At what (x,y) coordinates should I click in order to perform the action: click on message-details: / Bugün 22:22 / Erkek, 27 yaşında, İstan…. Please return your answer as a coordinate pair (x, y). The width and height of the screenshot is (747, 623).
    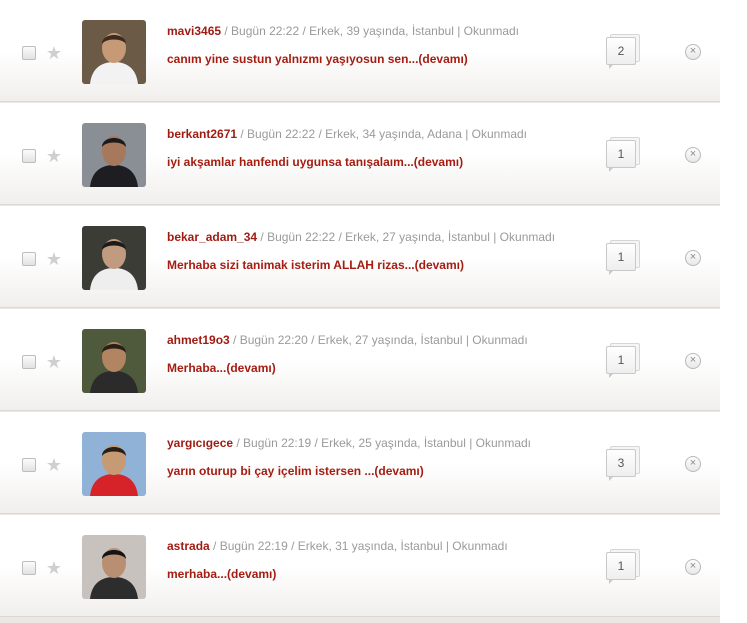
    Looking at the image, I should click on (406, 237).